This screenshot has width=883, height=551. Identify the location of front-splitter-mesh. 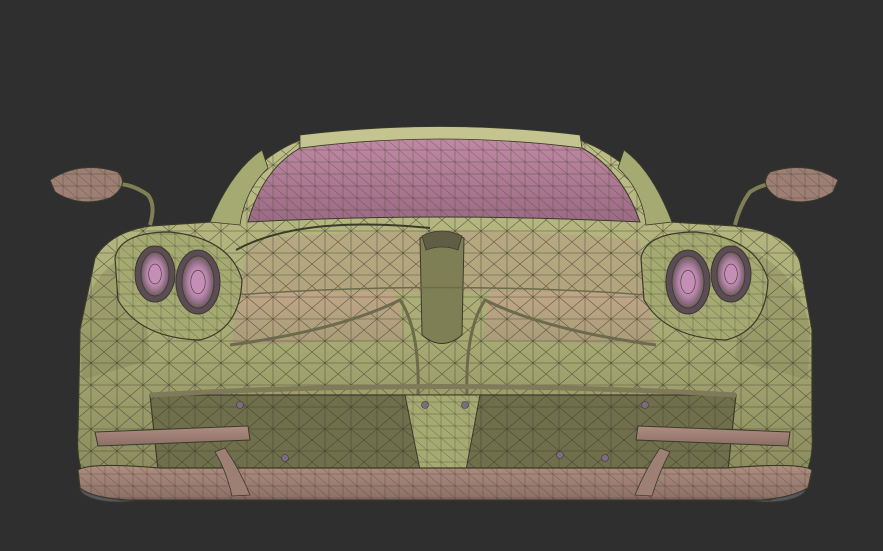
(445, 482).